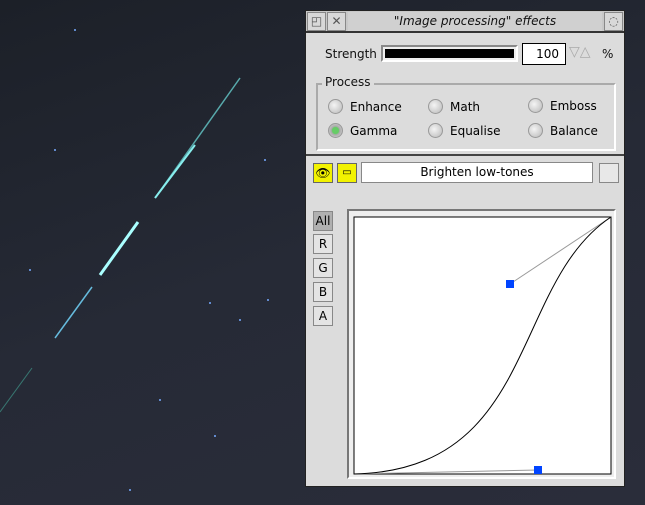  I want to click on title-bar: ◰ ✕ "Image processing" effects ◌, so click(465, 22).